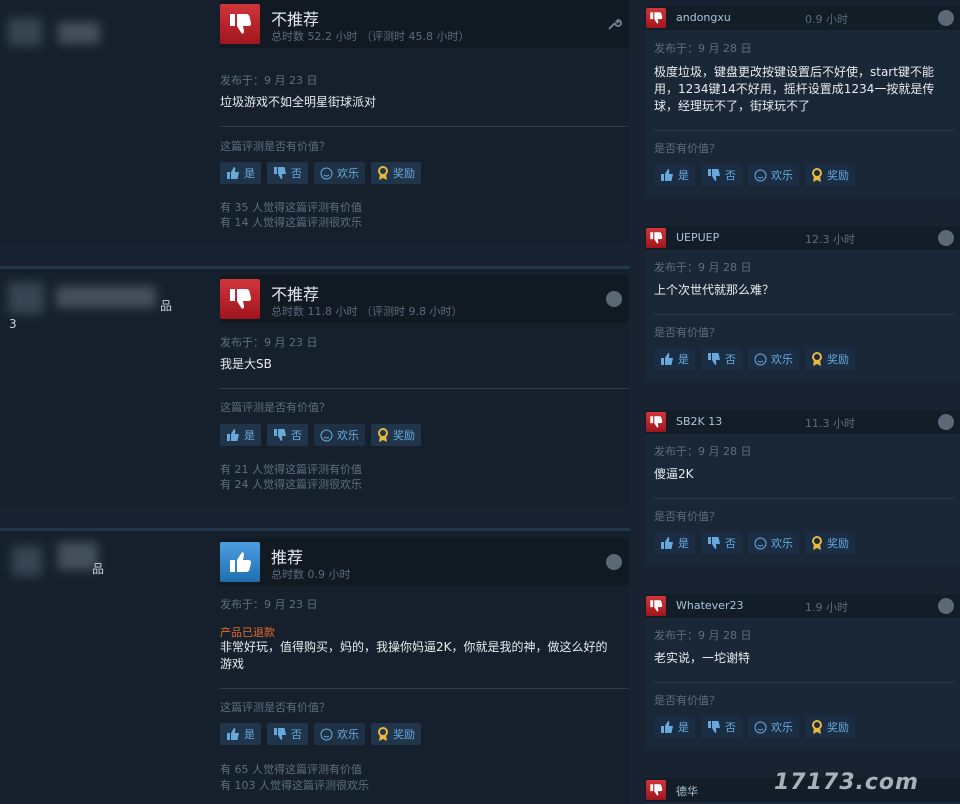 The height and width of the screenshot is (804, 960). I want to click on funny-count: 有 14 人觉得这篇评测很欢乐, so click(291, 222).